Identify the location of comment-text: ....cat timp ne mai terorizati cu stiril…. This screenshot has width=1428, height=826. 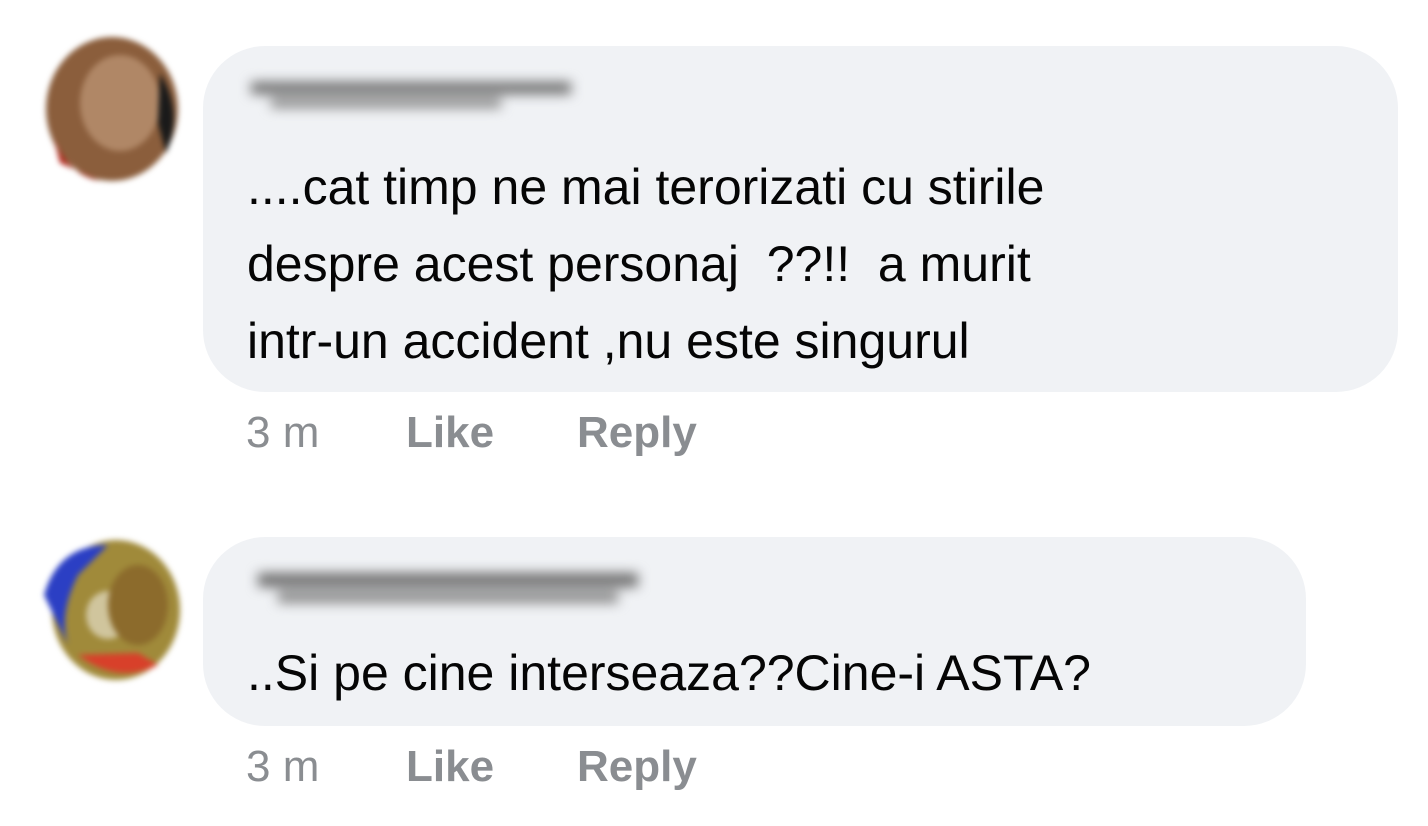
(646, 264).